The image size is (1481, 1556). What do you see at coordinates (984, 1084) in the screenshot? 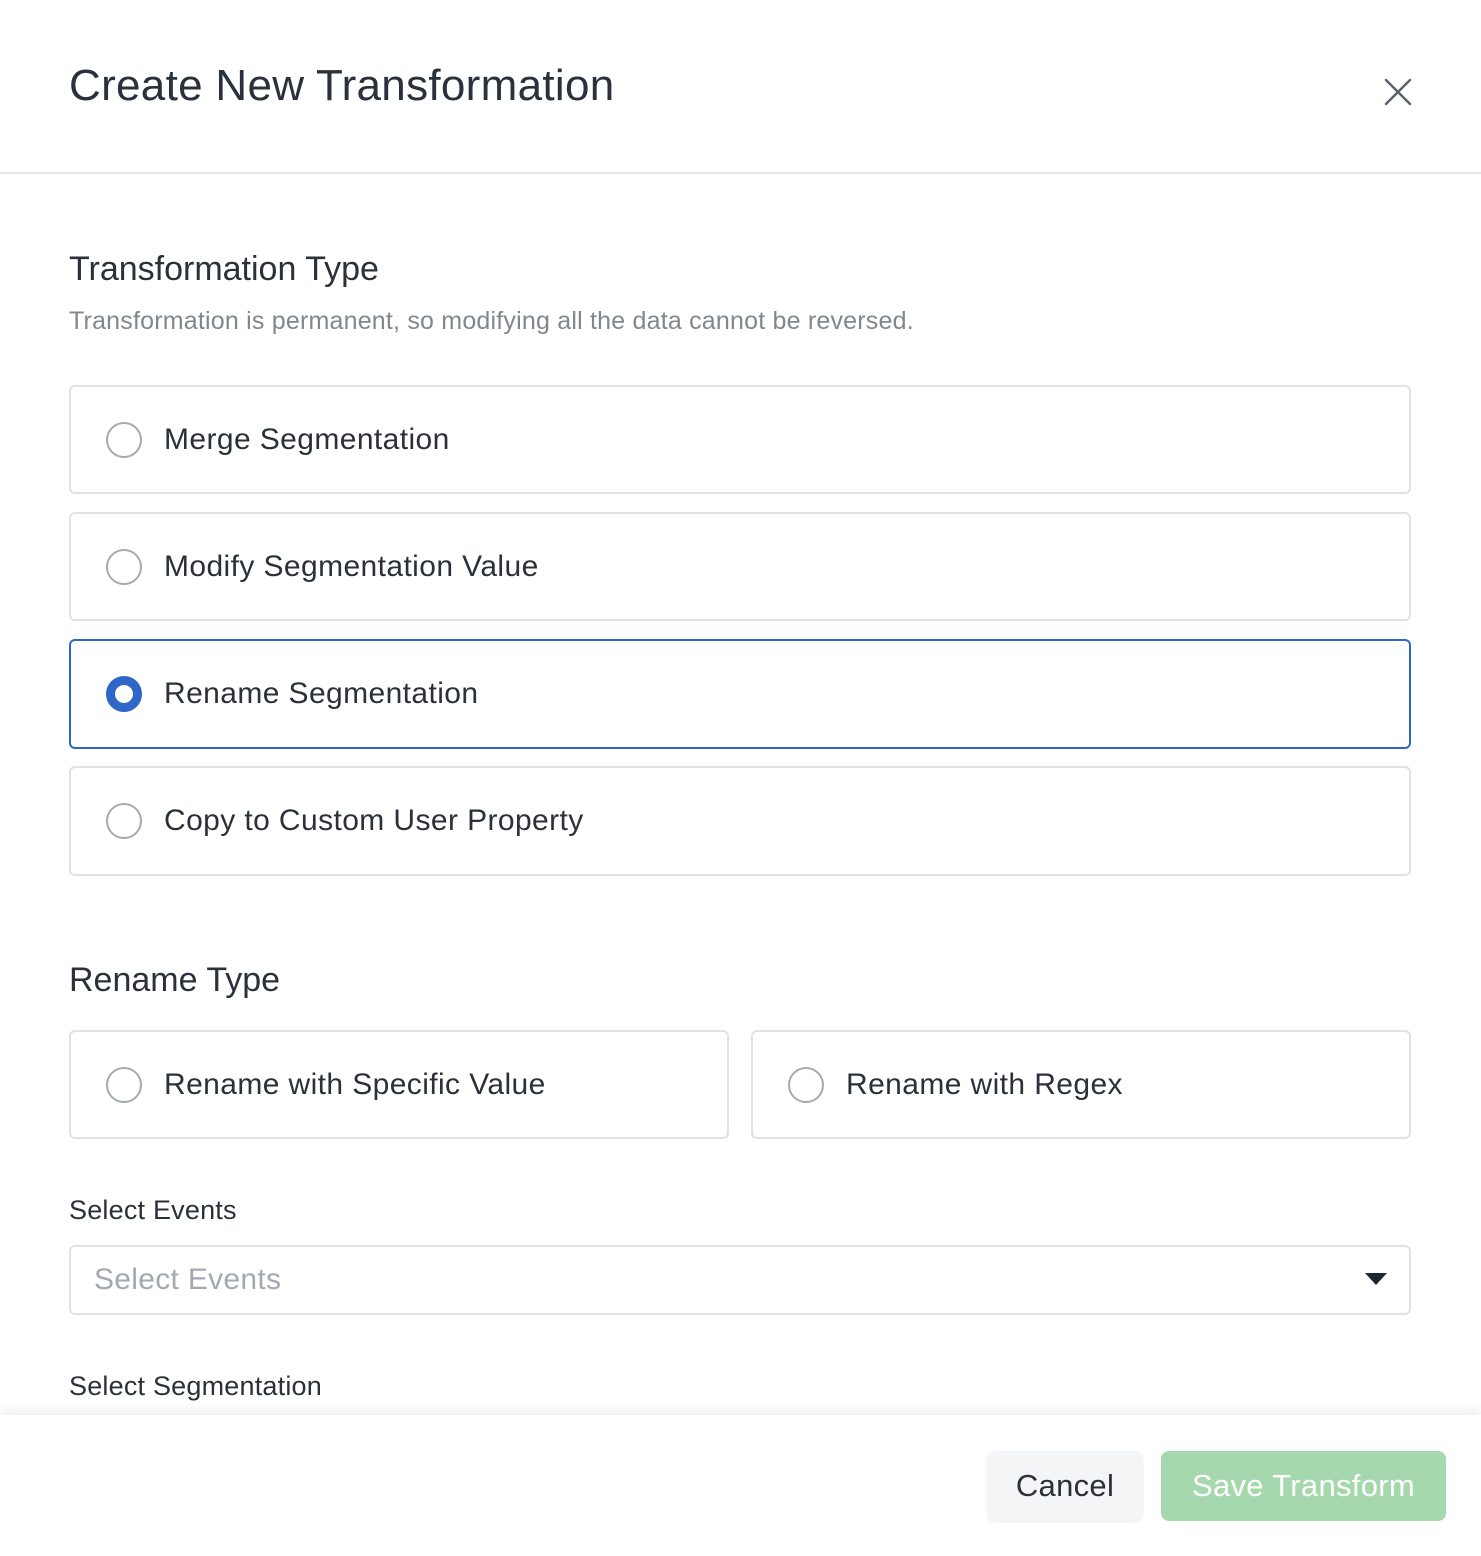
I see `option-label: Rename with Regex` at bounding box center [984, 1084].